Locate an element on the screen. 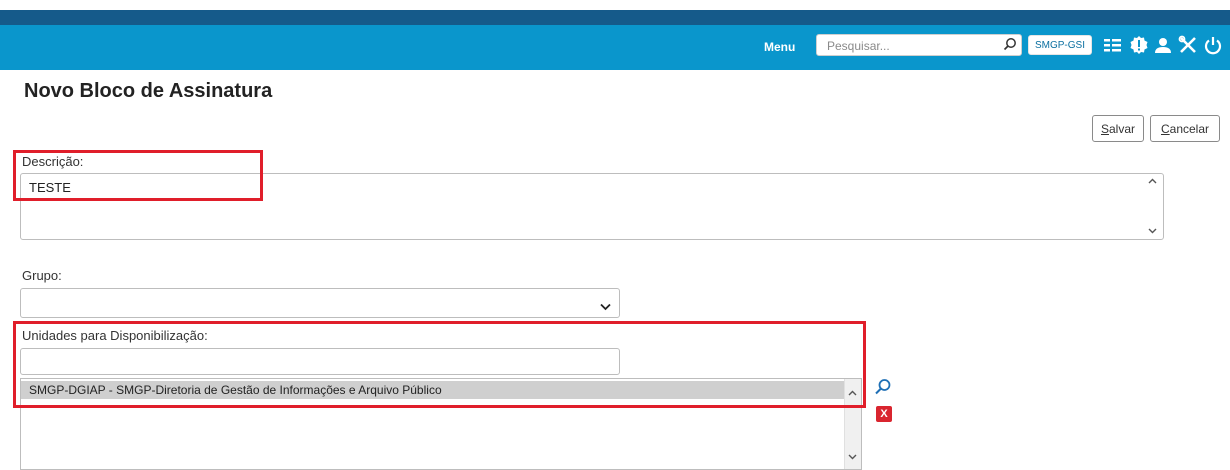  chevron-down-icon is located at coordinates (605, 307).